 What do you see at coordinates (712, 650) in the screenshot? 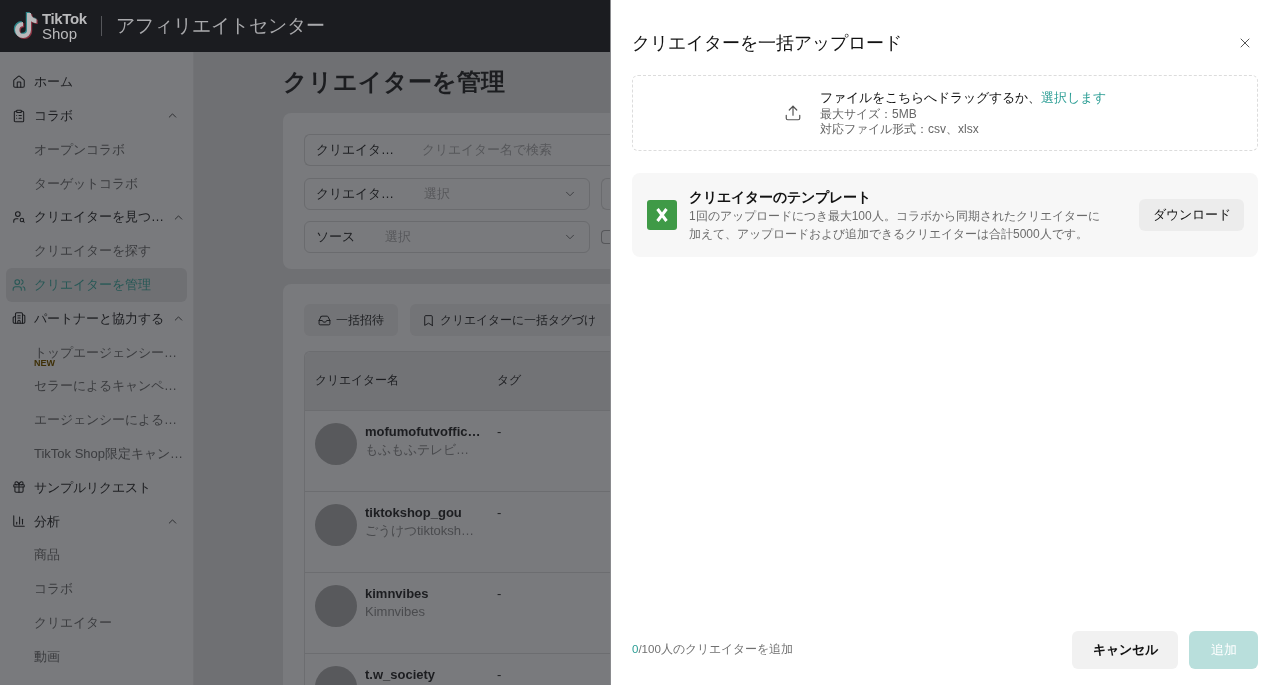
I see `added-count-text: 0/100人のクリエイターを追加` at bounding box center [712, 650].